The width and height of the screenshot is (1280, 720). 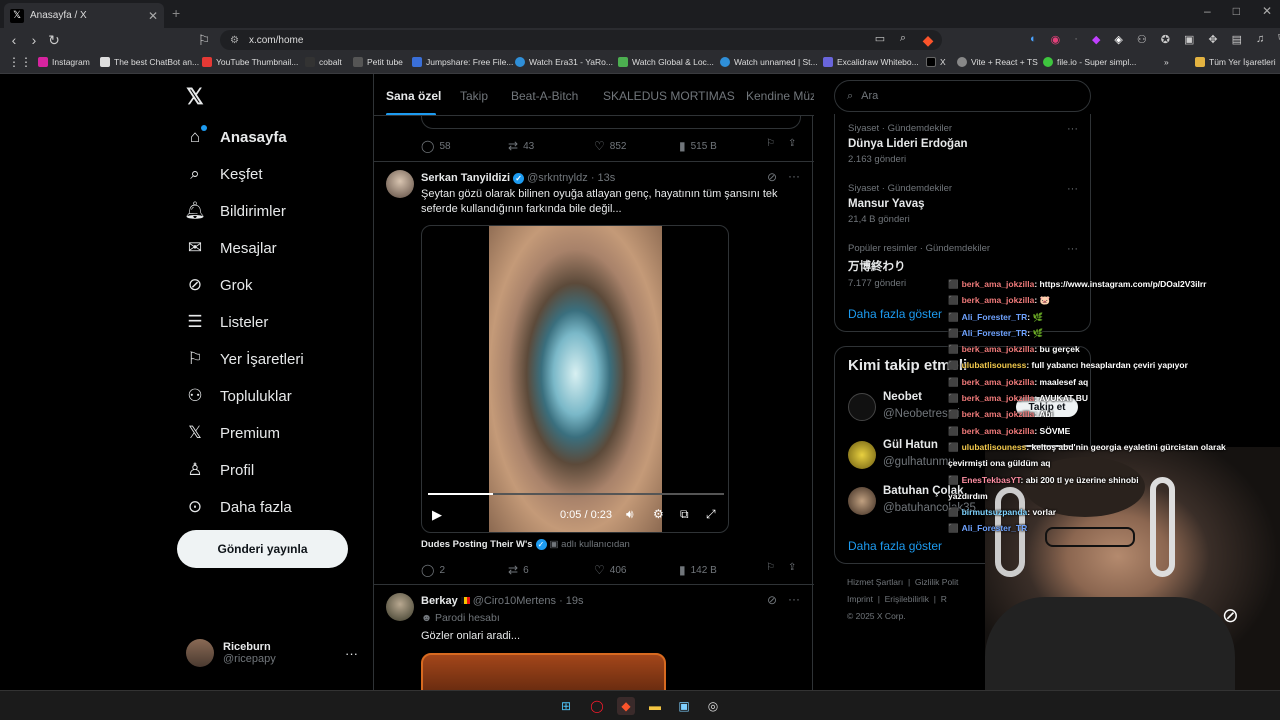 What do you see at coordinates (1230, 615) in the screenshot?
I see `grok-float-icon: ⊘` at bounding box center [1230, 615].